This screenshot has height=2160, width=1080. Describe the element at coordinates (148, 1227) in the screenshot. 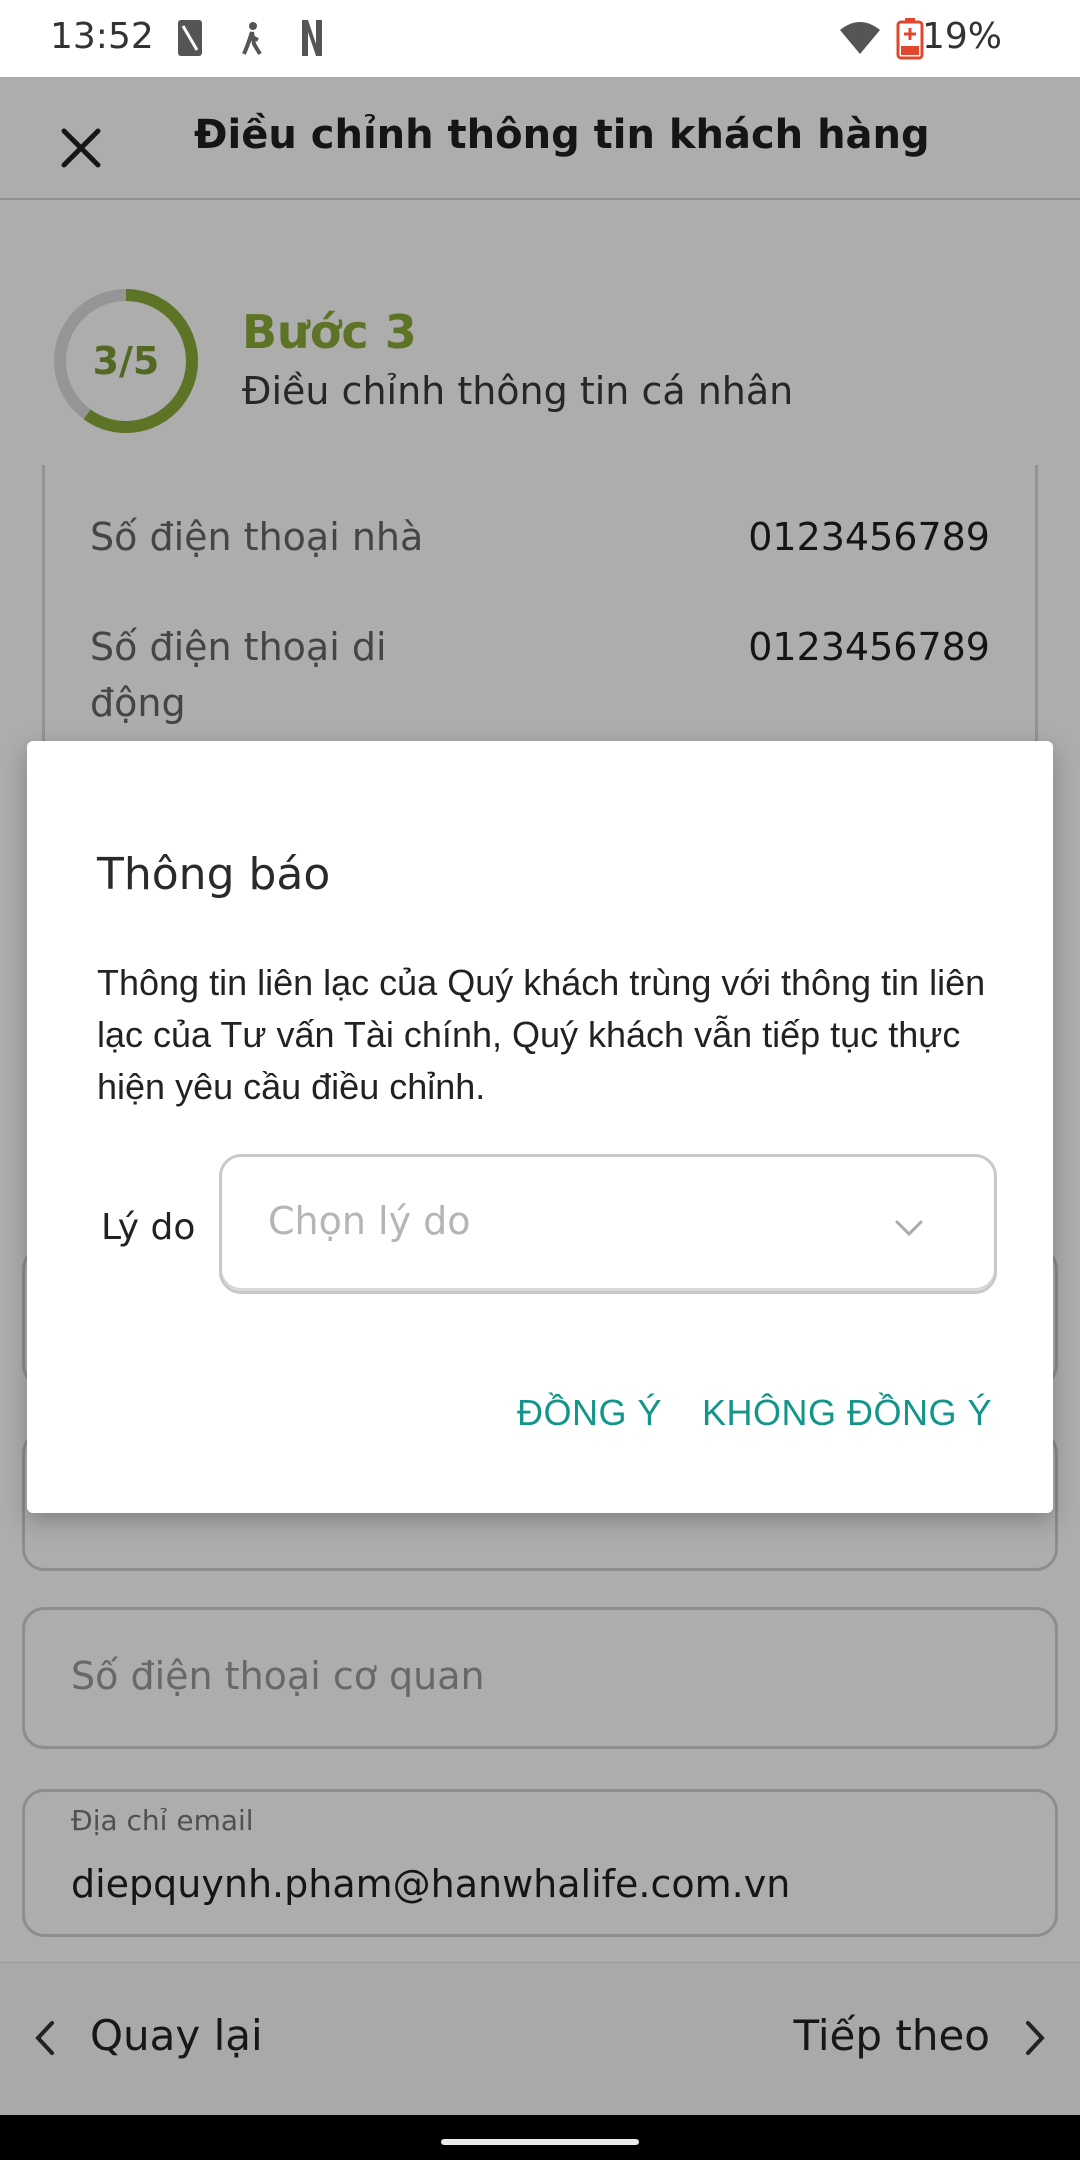

I see `reason-label: Lý do` at that location.